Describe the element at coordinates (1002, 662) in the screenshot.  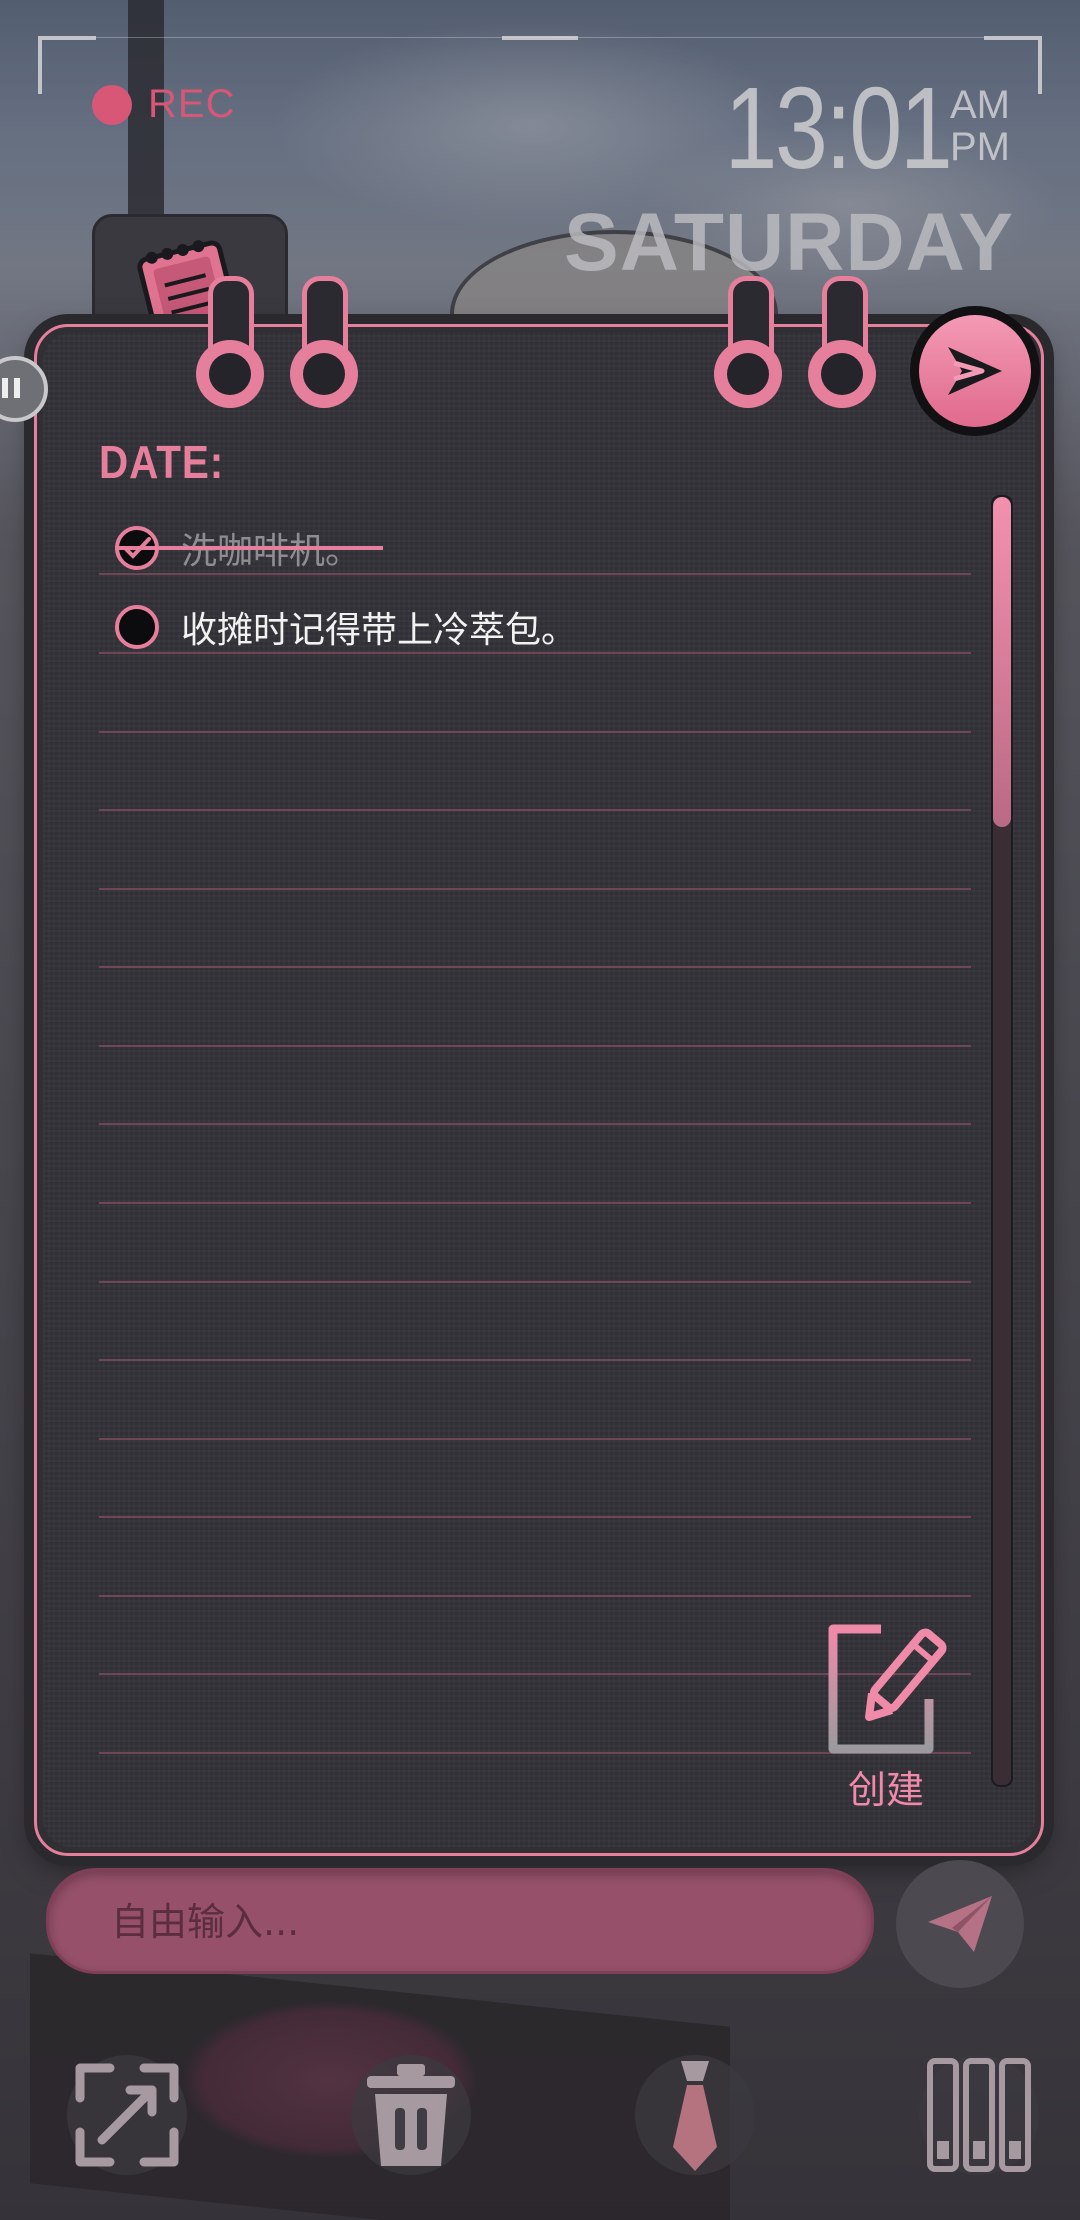
I see `scrollbar-thumb` at that location.